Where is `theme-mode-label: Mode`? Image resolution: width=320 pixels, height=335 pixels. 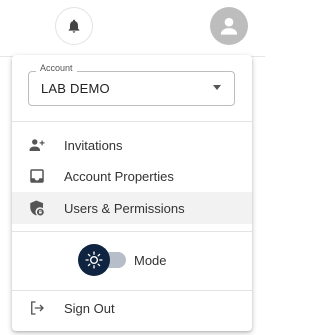 theme-mode-label: Mode is located at coordinates (150, 260).